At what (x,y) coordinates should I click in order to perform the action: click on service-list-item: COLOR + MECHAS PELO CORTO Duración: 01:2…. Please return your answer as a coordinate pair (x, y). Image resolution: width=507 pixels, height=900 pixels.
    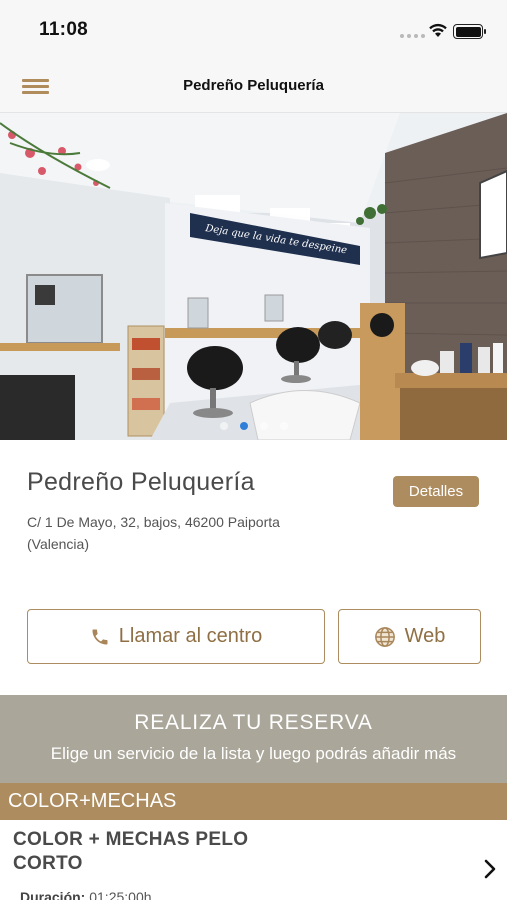
    Looking at the image, I should click on (253, 860).